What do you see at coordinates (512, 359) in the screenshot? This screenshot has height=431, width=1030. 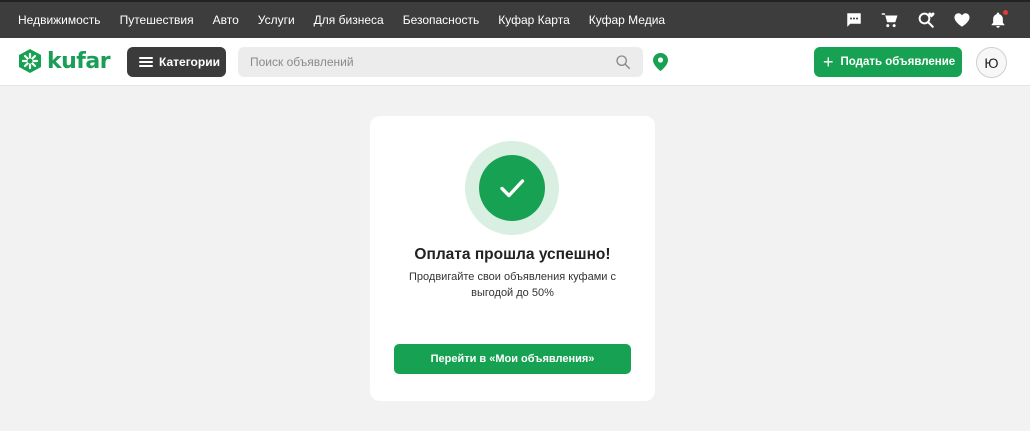 I see `go-to-my-ads-button: Перейти в «Мои объявления»` at bounding box center [512, 359].